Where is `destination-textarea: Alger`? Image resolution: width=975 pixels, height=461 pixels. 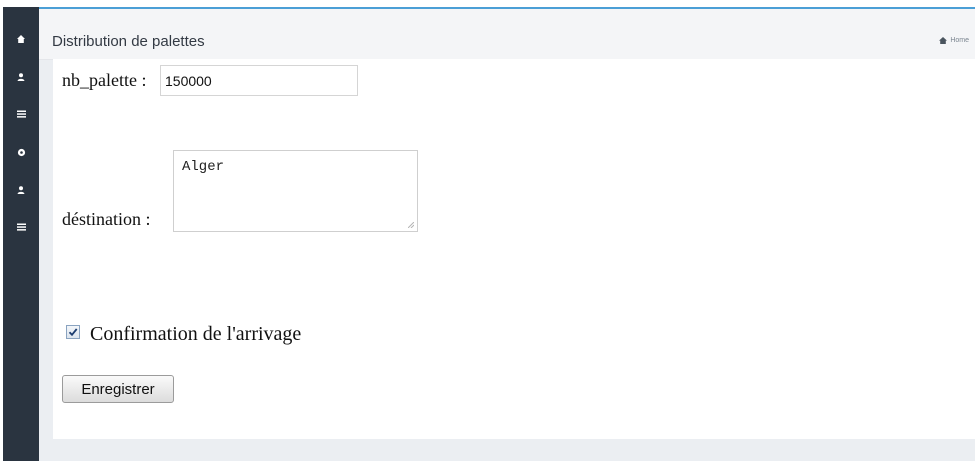 destination-textarea: Alger is located at coordinates (295, 191).